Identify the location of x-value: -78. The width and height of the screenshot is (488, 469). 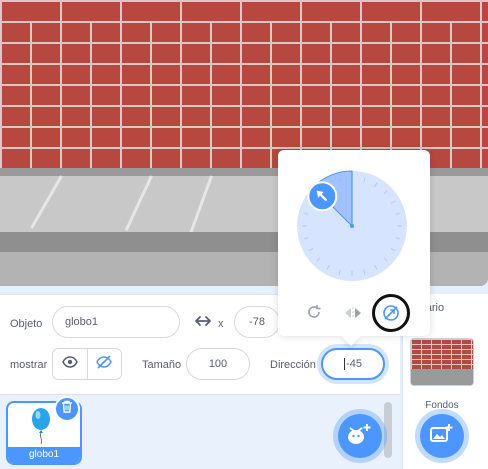
(257, 322).